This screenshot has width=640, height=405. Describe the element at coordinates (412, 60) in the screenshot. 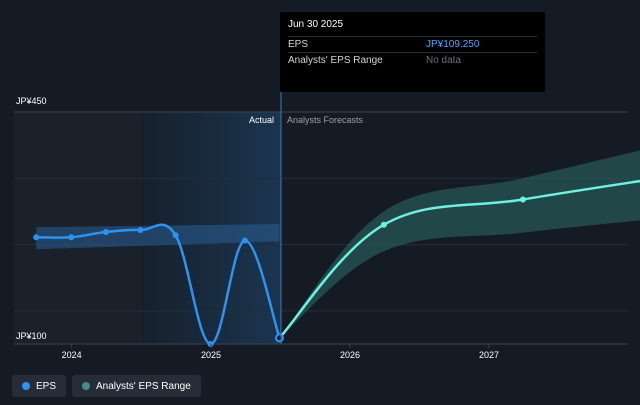

I see `tooltip-range-row: Analysts' EPS Range No data` at that location.